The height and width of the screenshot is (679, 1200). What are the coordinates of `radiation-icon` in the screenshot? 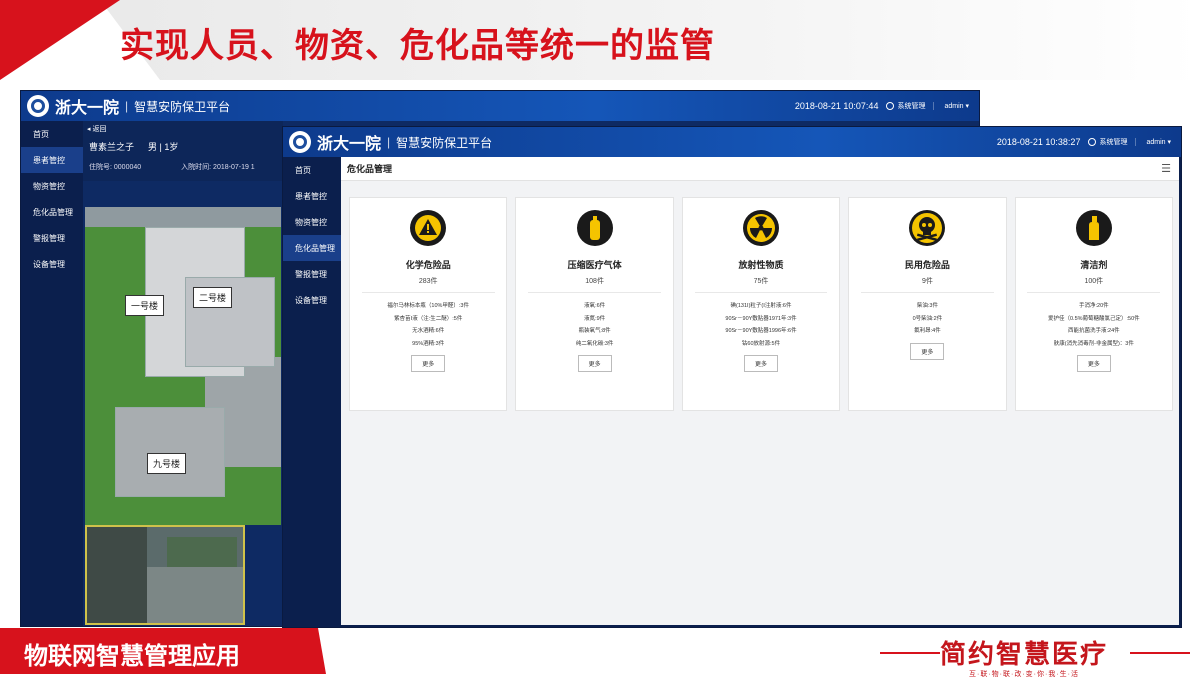 It's located at (761, 228).